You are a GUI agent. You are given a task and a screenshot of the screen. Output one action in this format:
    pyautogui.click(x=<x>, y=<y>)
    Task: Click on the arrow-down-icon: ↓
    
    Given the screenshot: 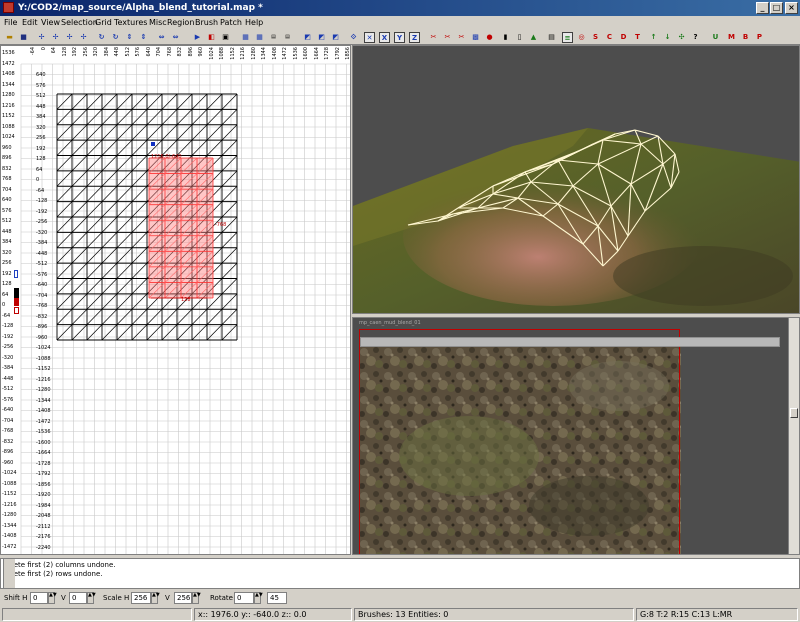 What is the action you would take?
    pyautogui.click(x=667, y=37)
    